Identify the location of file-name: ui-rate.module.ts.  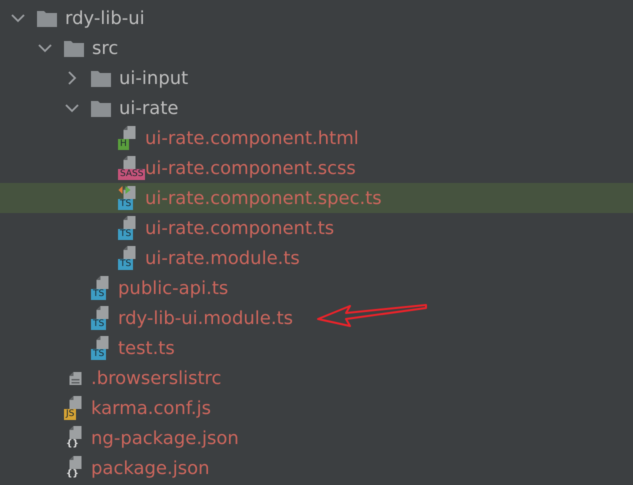
(222, 258).